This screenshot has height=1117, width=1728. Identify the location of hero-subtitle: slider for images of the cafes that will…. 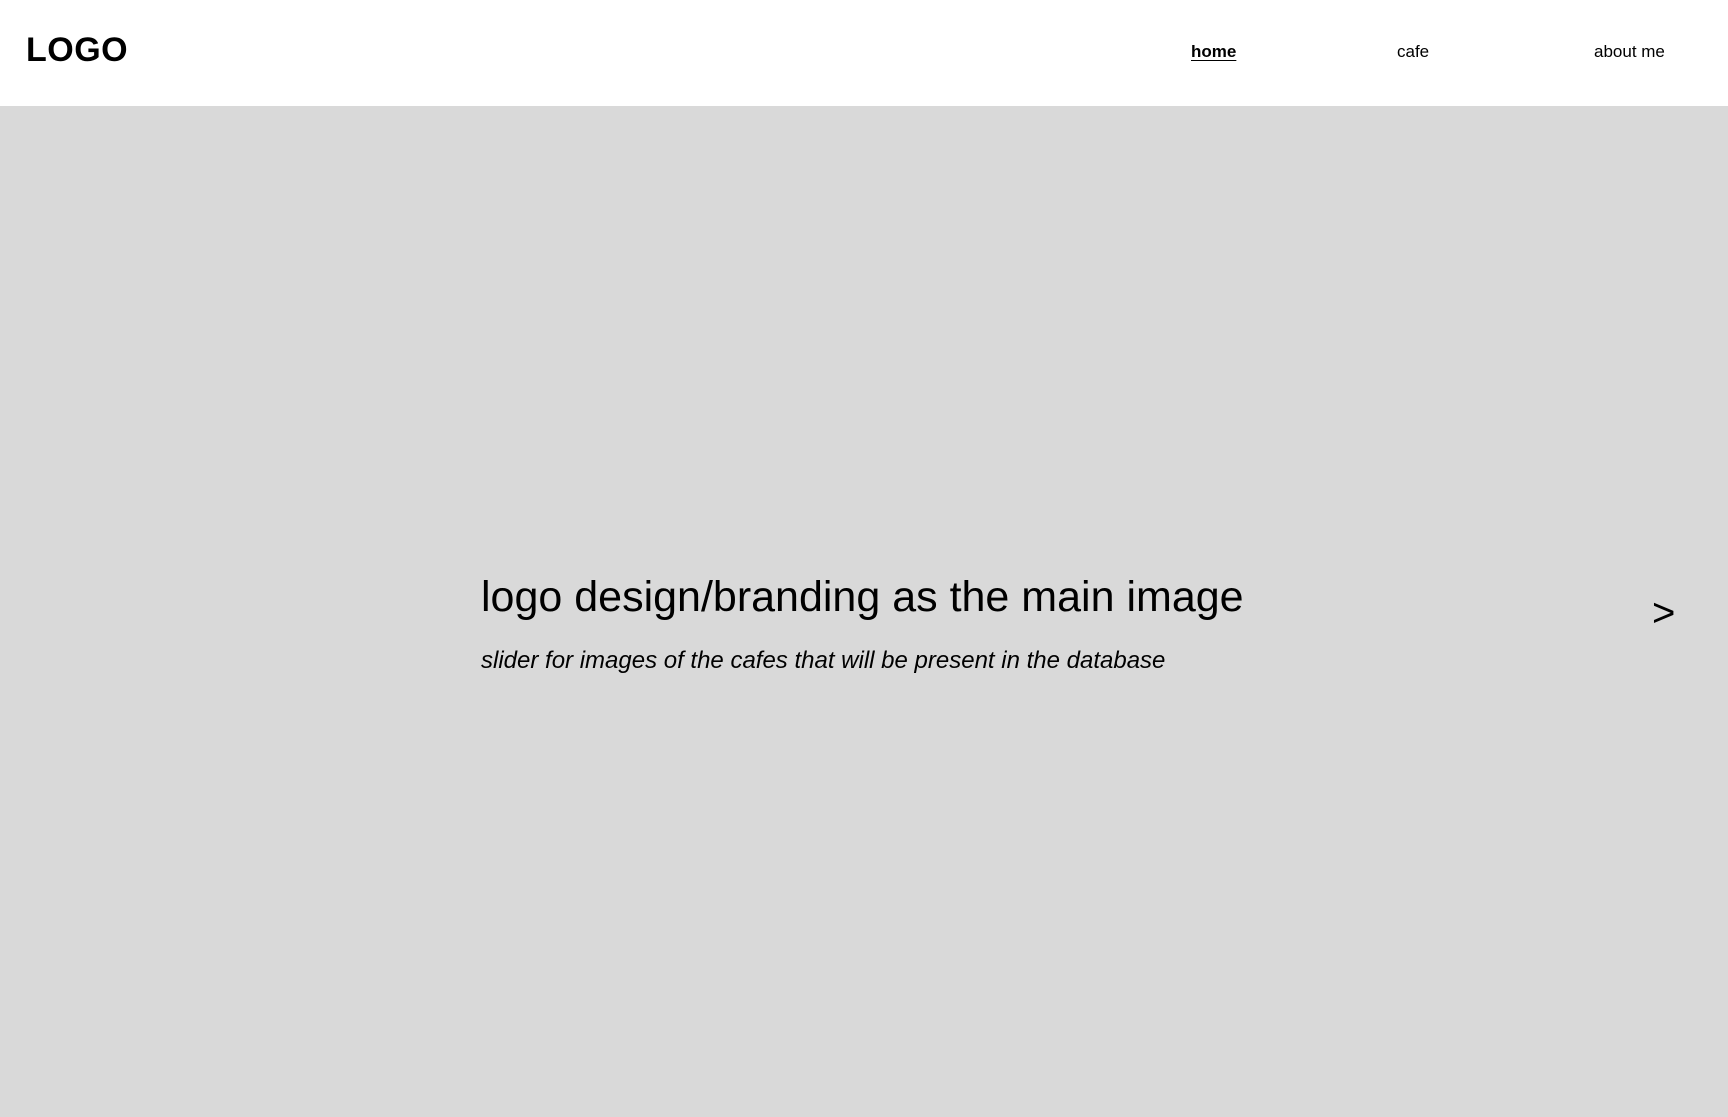
(823, 660).